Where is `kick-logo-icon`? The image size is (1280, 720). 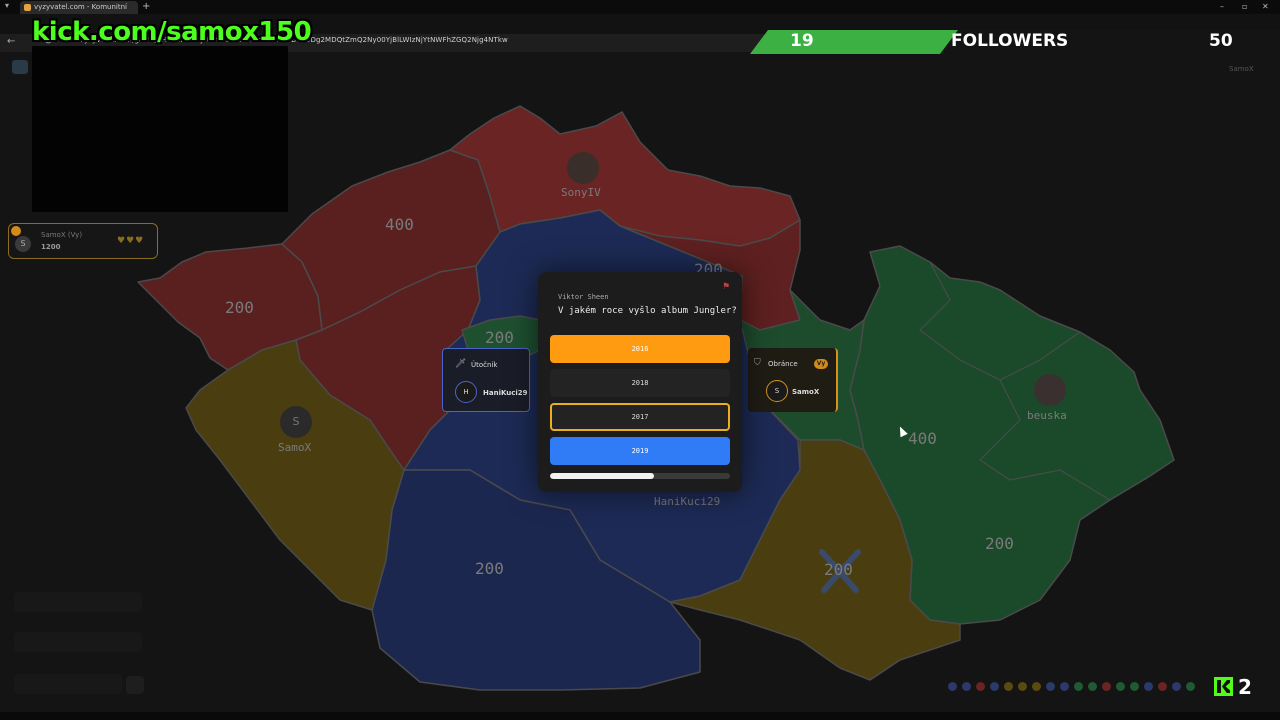 kick-logo-icon is located at coordinates (1223, 686).